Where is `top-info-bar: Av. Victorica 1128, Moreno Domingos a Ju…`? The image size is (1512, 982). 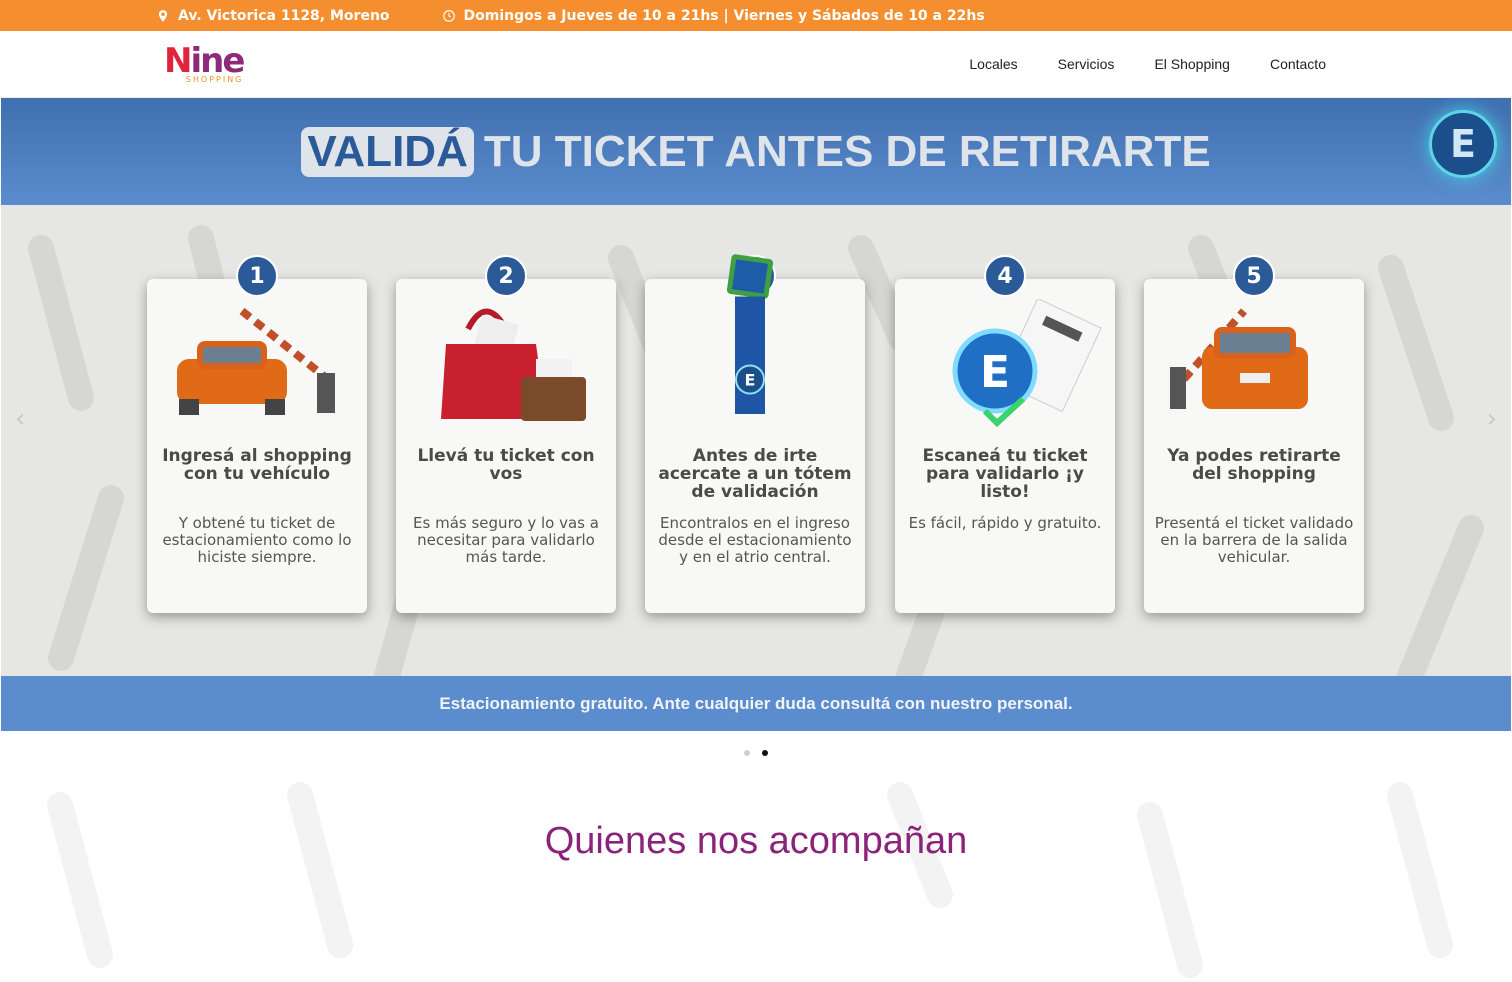 top-info-bar: Av. Victorica 1128, Moreno Domingos a Ju… is located at coordinates (756, 15).